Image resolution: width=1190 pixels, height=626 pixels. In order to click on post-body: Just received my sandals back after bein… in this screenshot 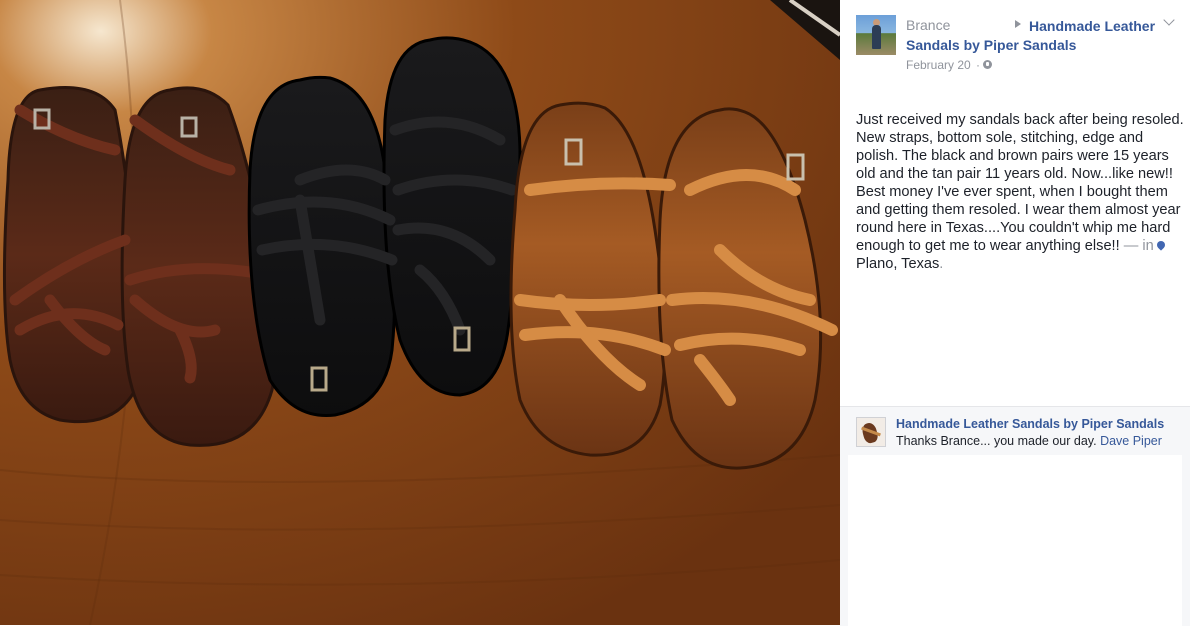, I will do `click(1021, 192)`.